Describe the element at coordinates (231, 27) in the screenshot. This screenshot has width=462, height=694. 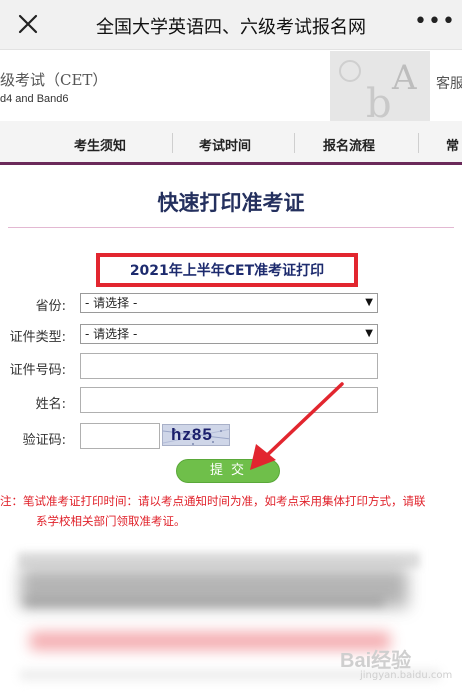
I see `app-title: 全国大学英语四、六级考试报名网` at that location.